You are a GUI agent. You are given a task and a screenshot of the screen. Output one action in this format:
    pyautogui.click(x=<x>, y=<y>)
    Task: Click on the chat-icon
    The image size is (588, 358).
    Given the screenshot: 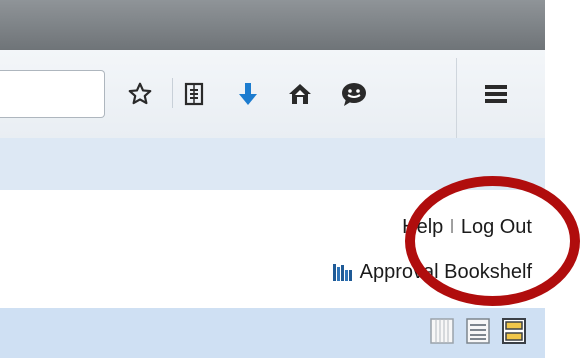 What is the action you would take?
    pyautogui.click(x=354, y=94)
    